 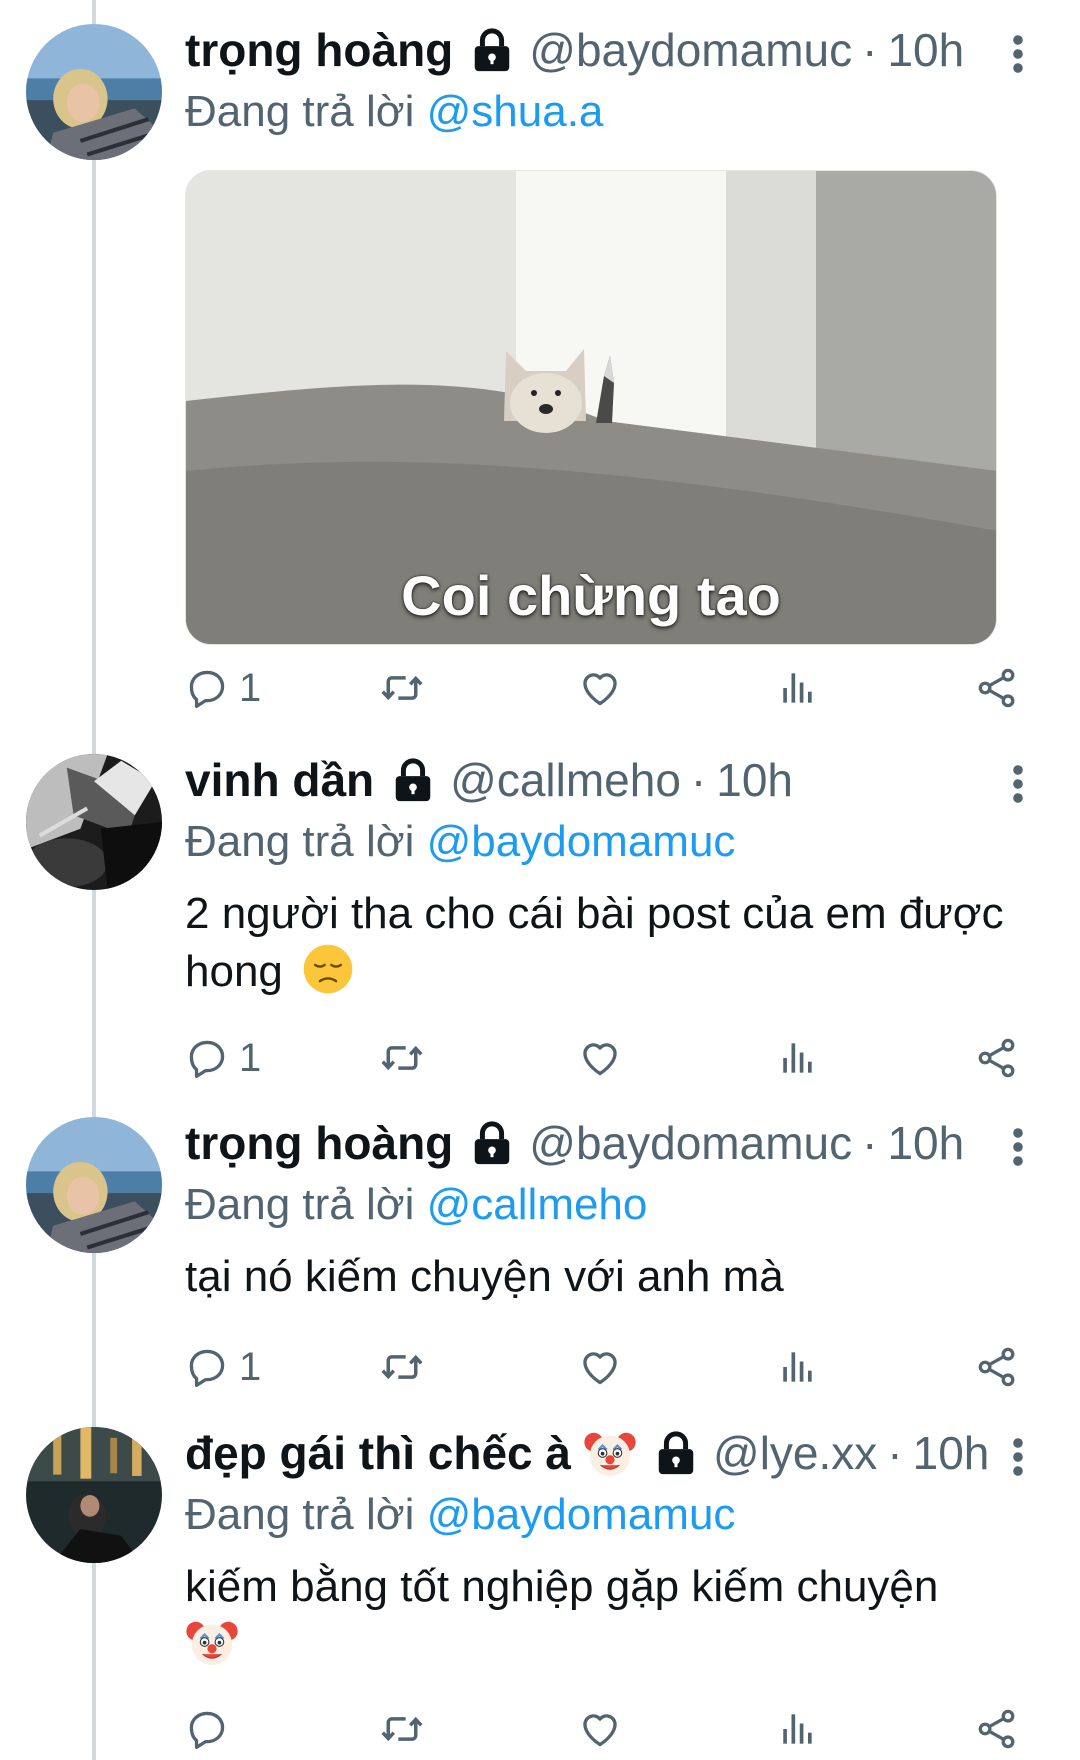 I want to click on replying-to: Đang trả lời @shua.a, so click(x=394, y=112).